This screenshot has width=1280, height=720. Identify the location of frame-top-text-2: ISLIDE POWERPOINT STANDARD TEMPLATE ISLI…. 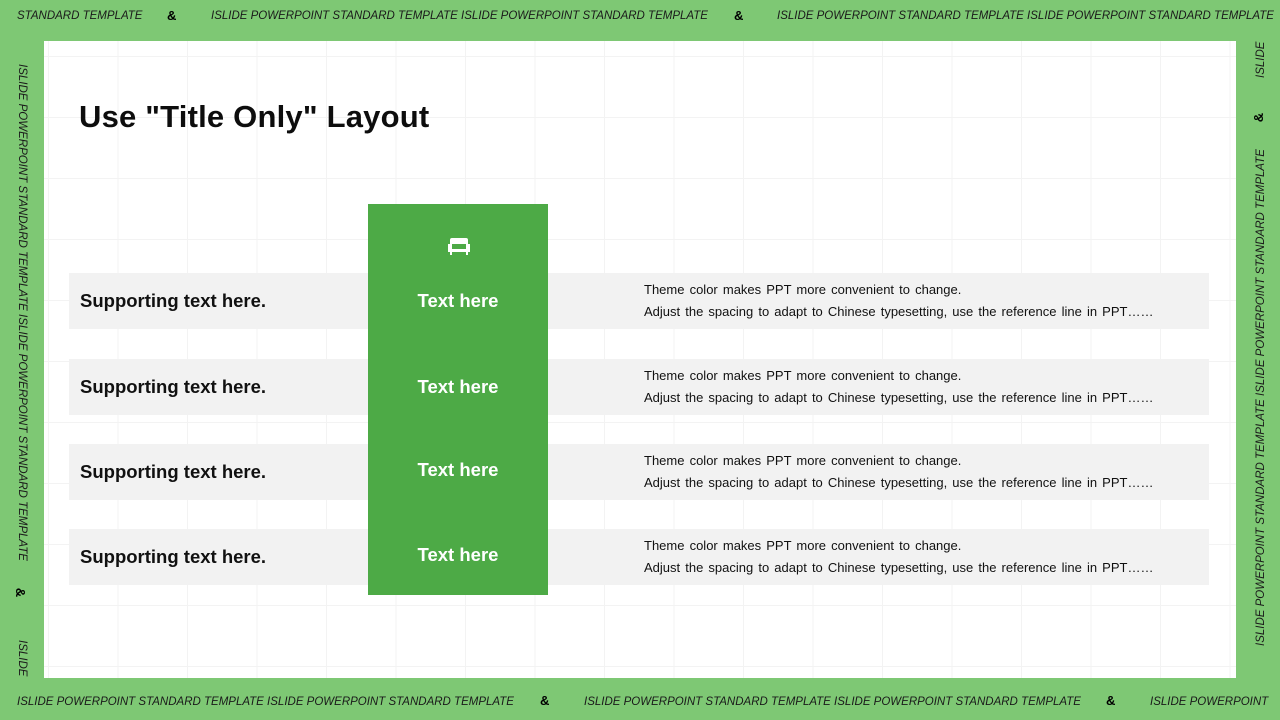
(459, 16).